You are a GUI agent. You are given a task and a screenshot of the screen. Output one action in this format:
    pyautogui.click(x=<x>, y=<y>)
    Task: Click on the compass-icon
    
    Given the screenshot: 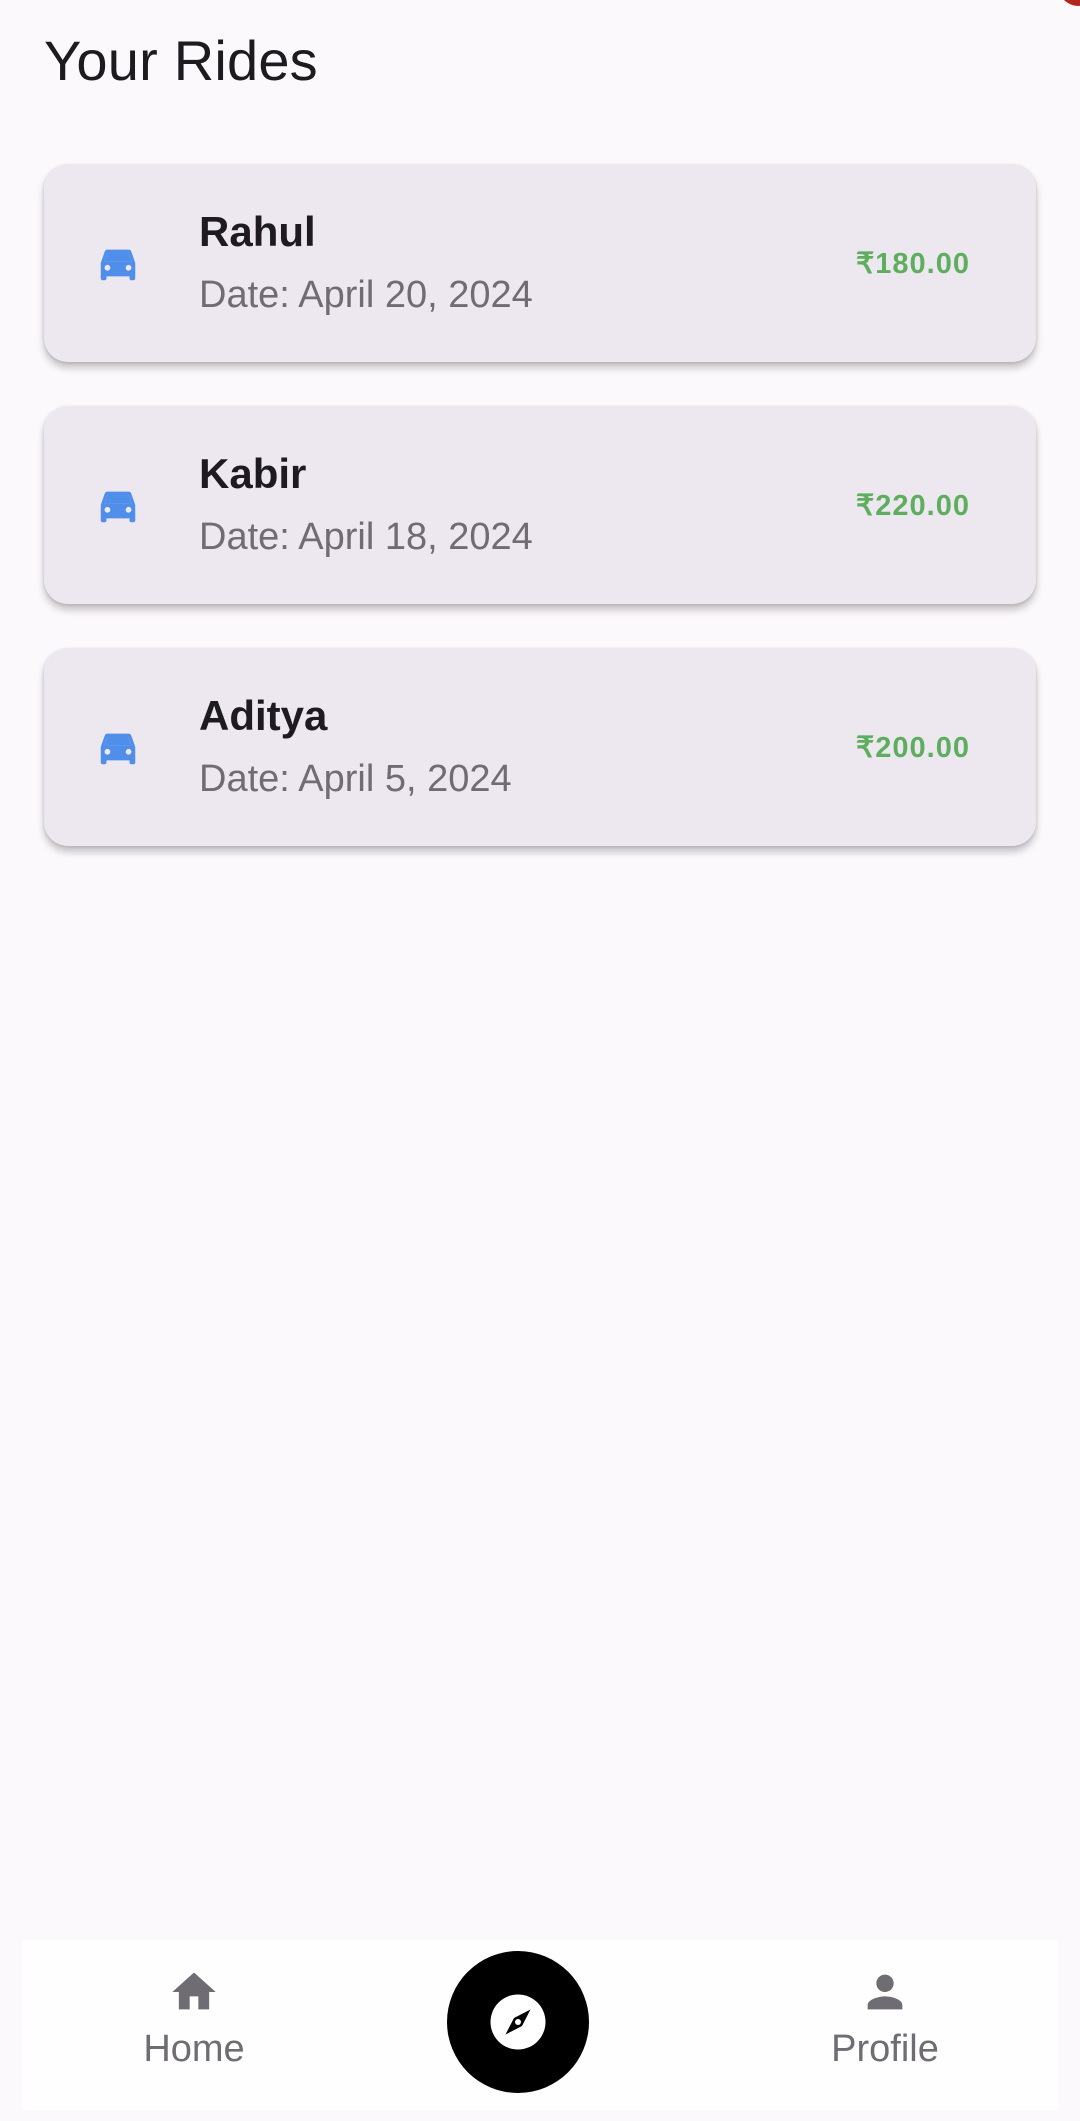 What is the action you would take?
    pyautogui.click(x=518, y=2022)
    